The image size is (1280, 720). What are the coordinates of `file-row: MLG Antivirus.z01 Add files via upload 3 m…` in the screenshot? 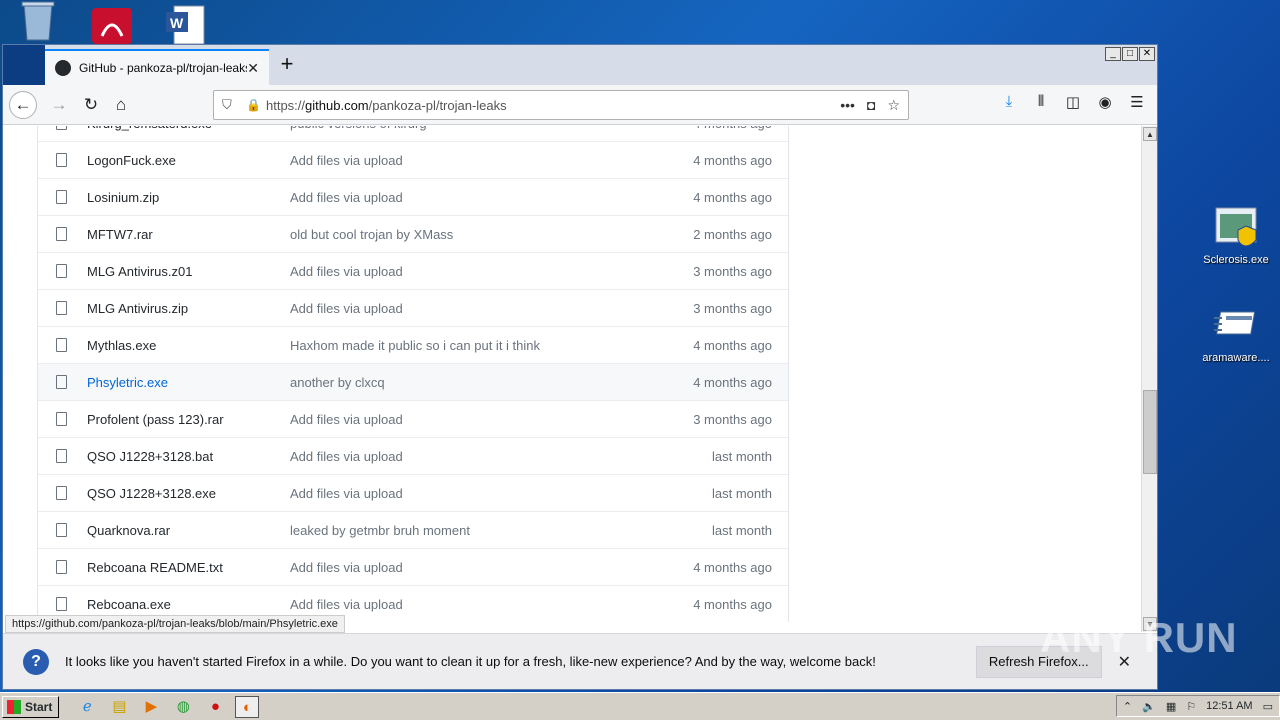 It's located at (413, 270).